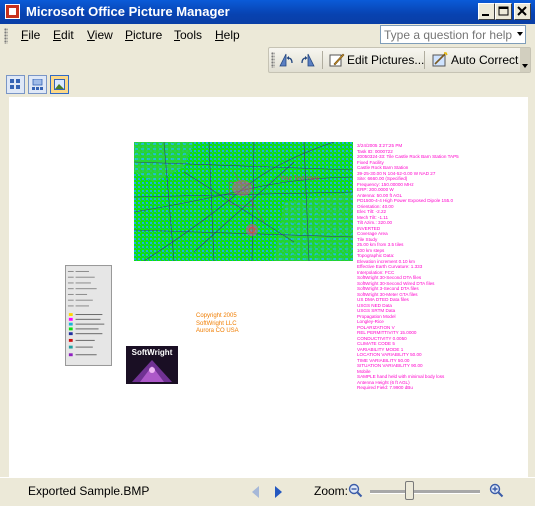  I want to click on ask-question-dropdown-icon, so click(520, 34).